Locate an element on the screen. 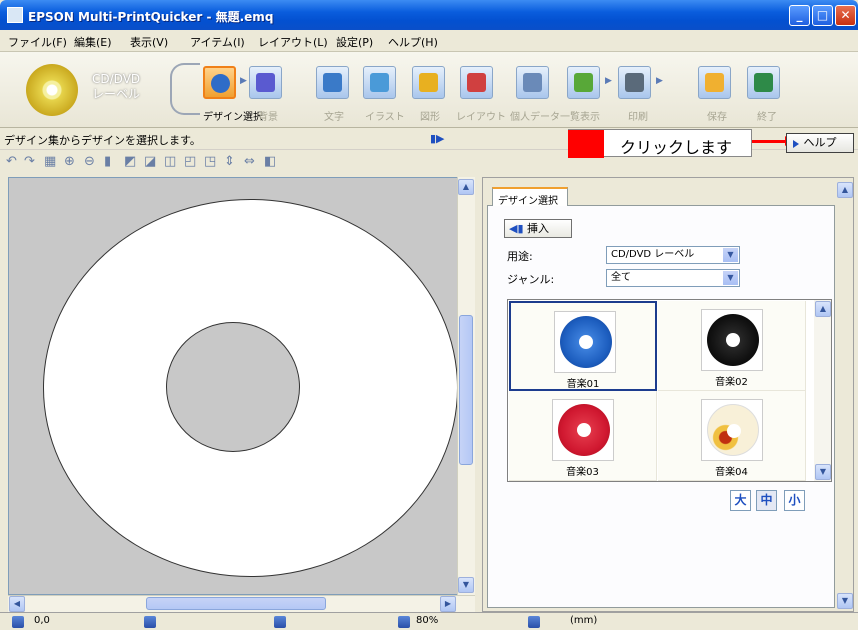  menu-file: ファイル(F) is located at coordinates (37, 42).